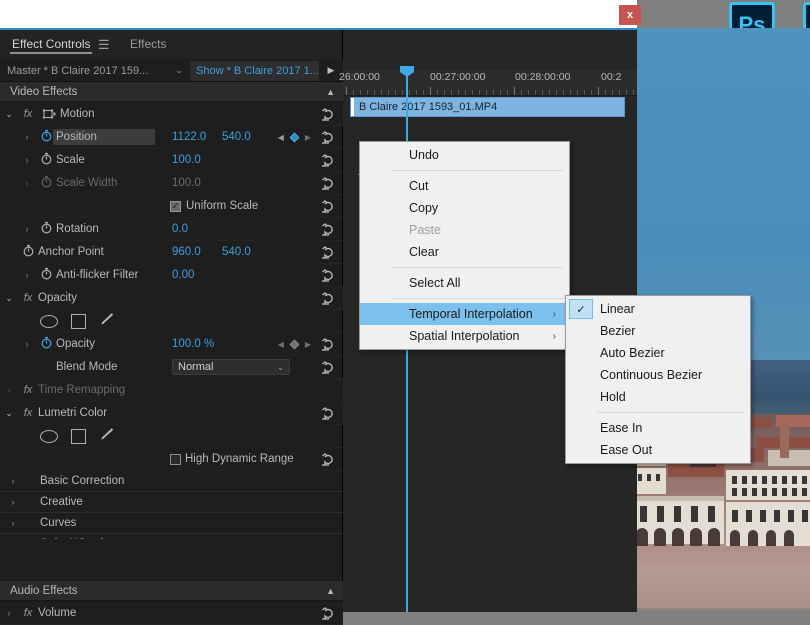 The height and width of the screenshot is (625, 810). Describe the element at coordinates (171, 298) in the screenshot. I see `effect-row-opacity: ⌄ fx Opacity` at that location.